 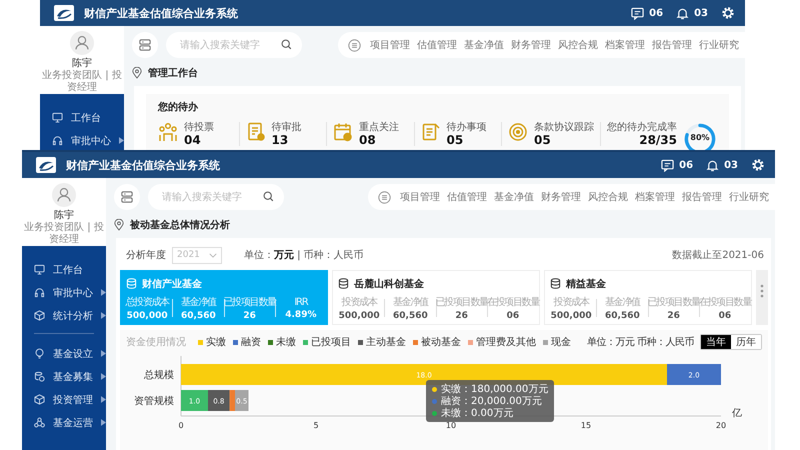 What do you see at coordinates (506, 342) in the screenshot?
I see `legend-label: 管理费及其他` at bounding box center [506, 342].